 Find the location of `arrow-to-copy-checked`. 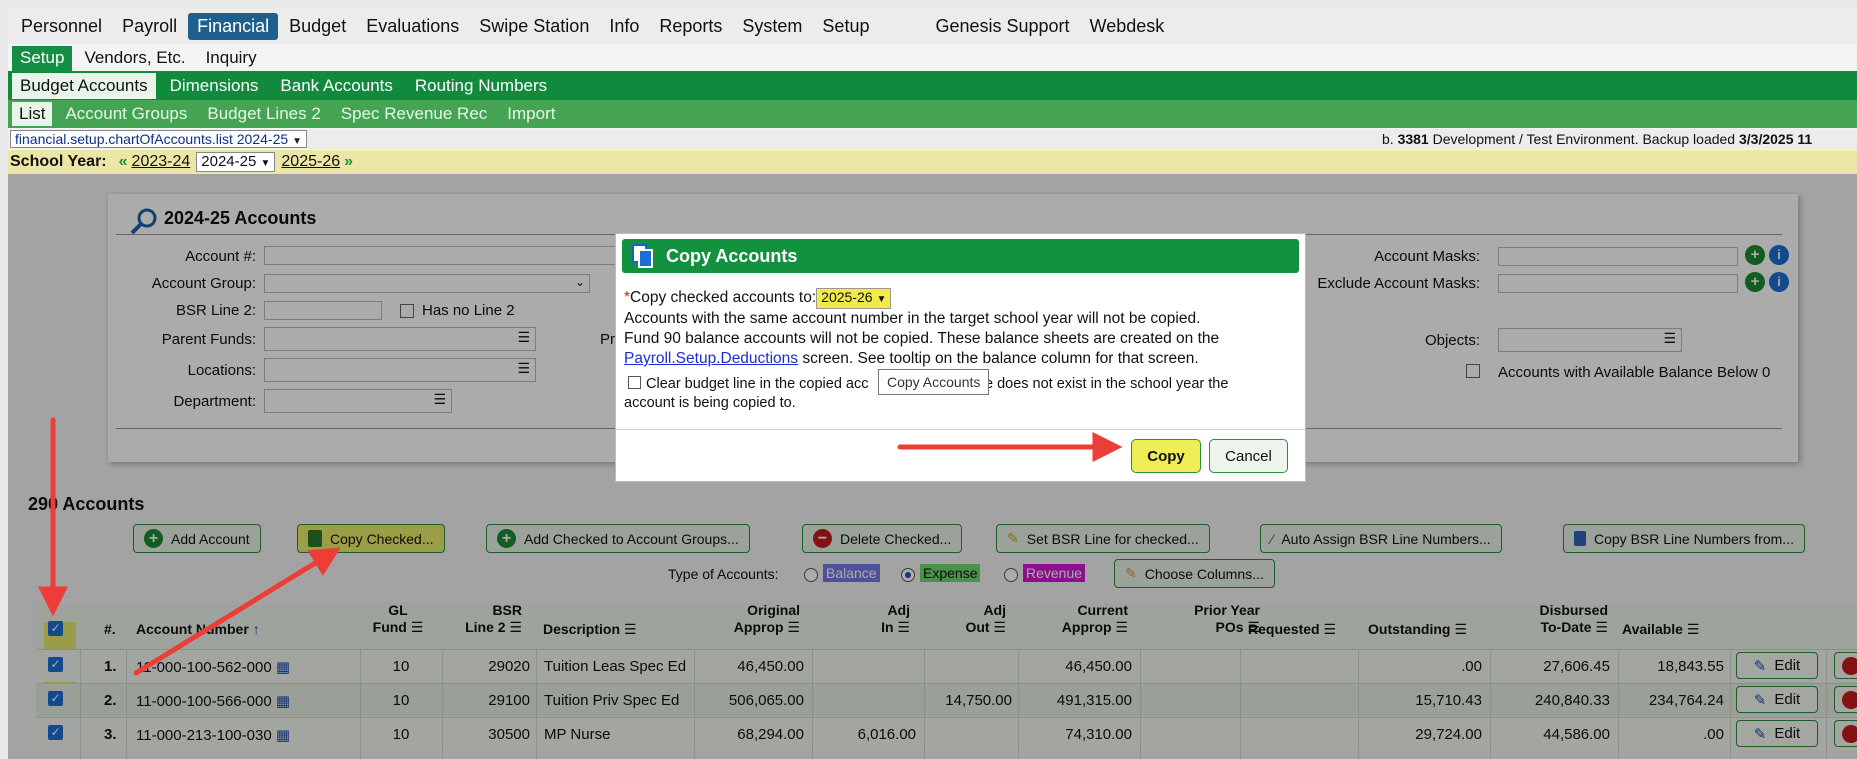

arrow-to-copy-checked is located at coordinates (237, 611).